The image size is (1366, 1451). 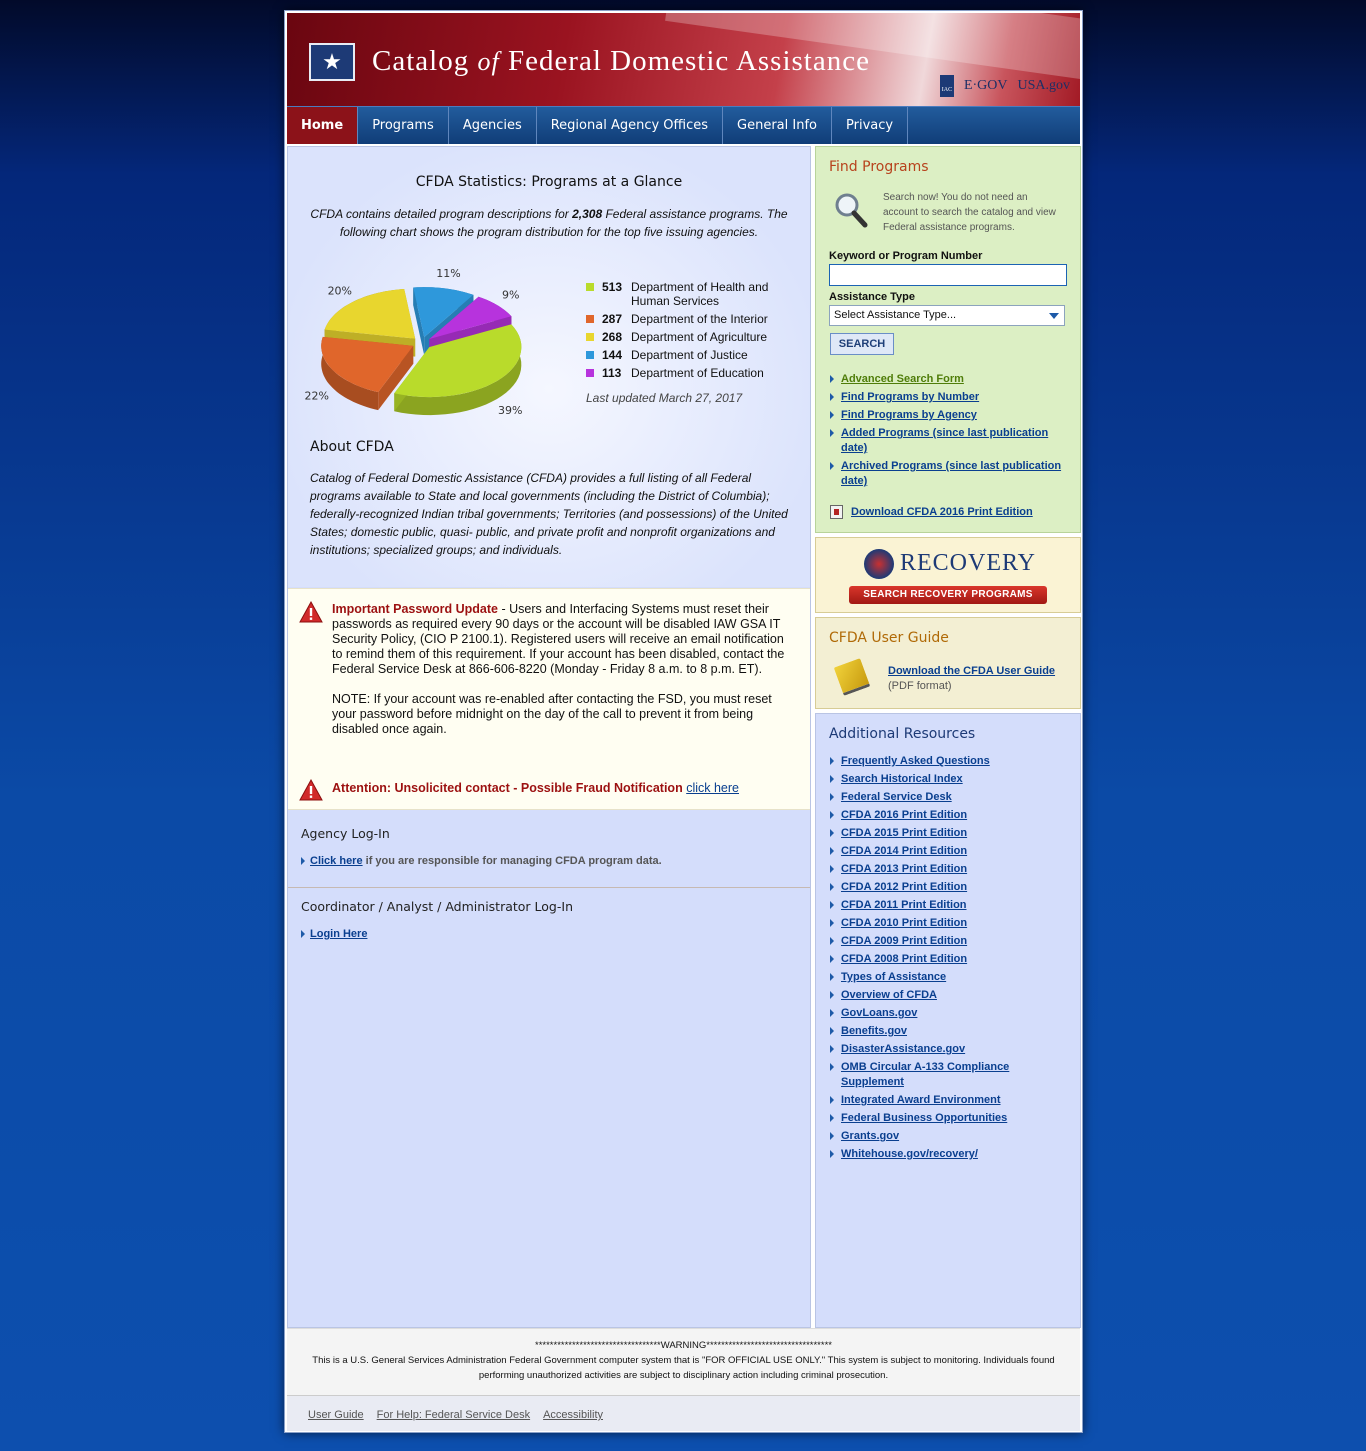 What do you see at coordinates (1043, 86) in the screenshot?
I see `usagov-logo: USA.gov` at bounding box center [1043, 86].